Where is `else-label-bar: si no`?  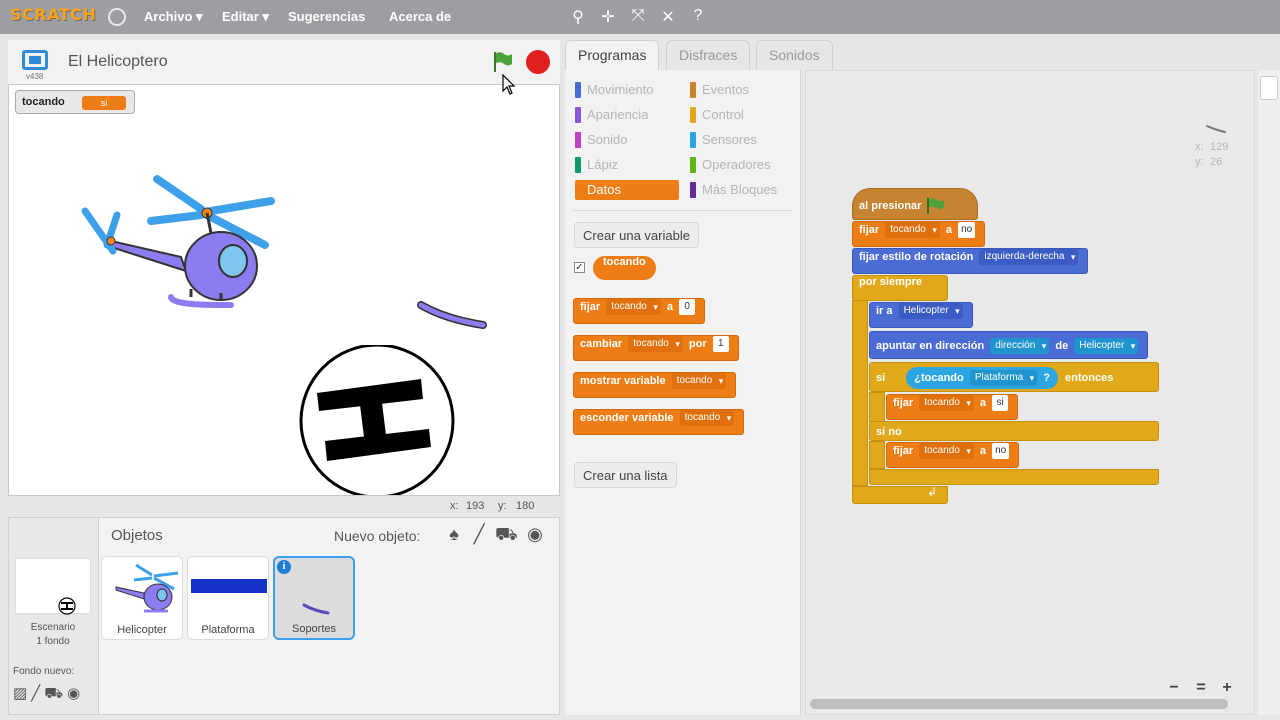 else-label-bar: si no is located at coordinates (1014, 431).